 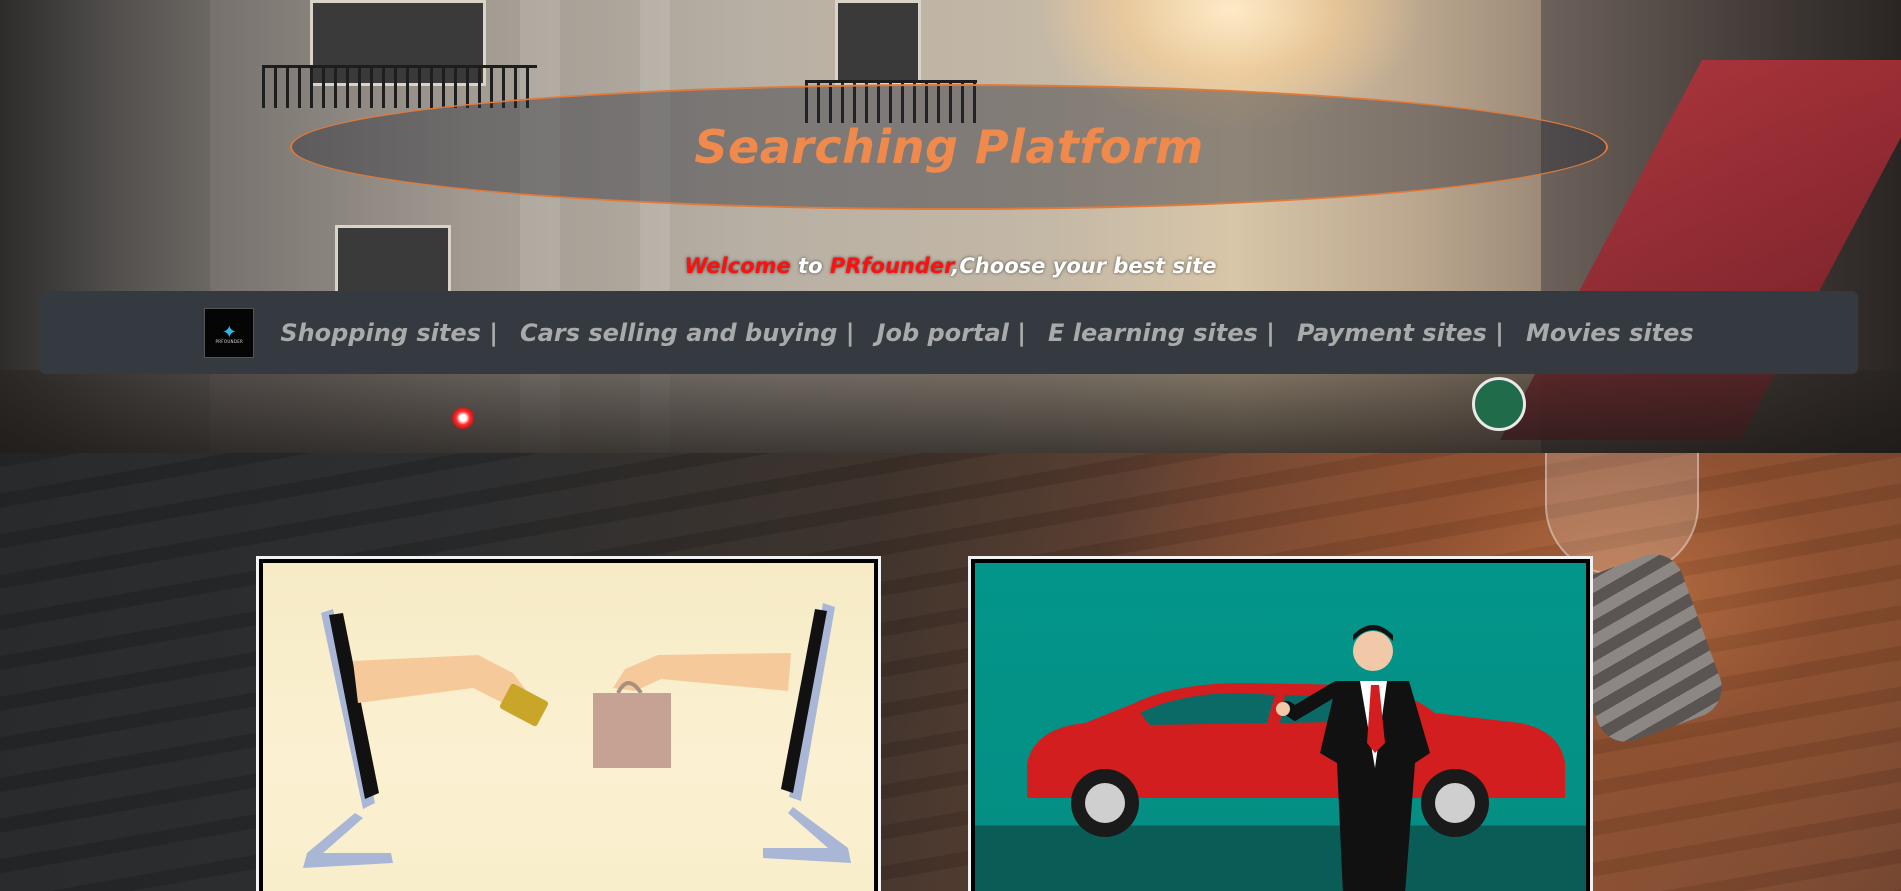 What do you see at coordinates (348, 840) in the screenshot?
I see `left-monitor-stand` at bounding box center [348, 840].